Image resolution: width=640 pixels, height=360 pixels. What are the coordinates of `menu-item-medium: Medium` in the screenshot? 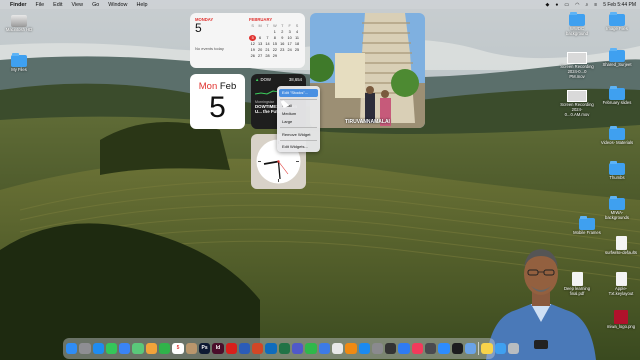 It's located at (298, 114).